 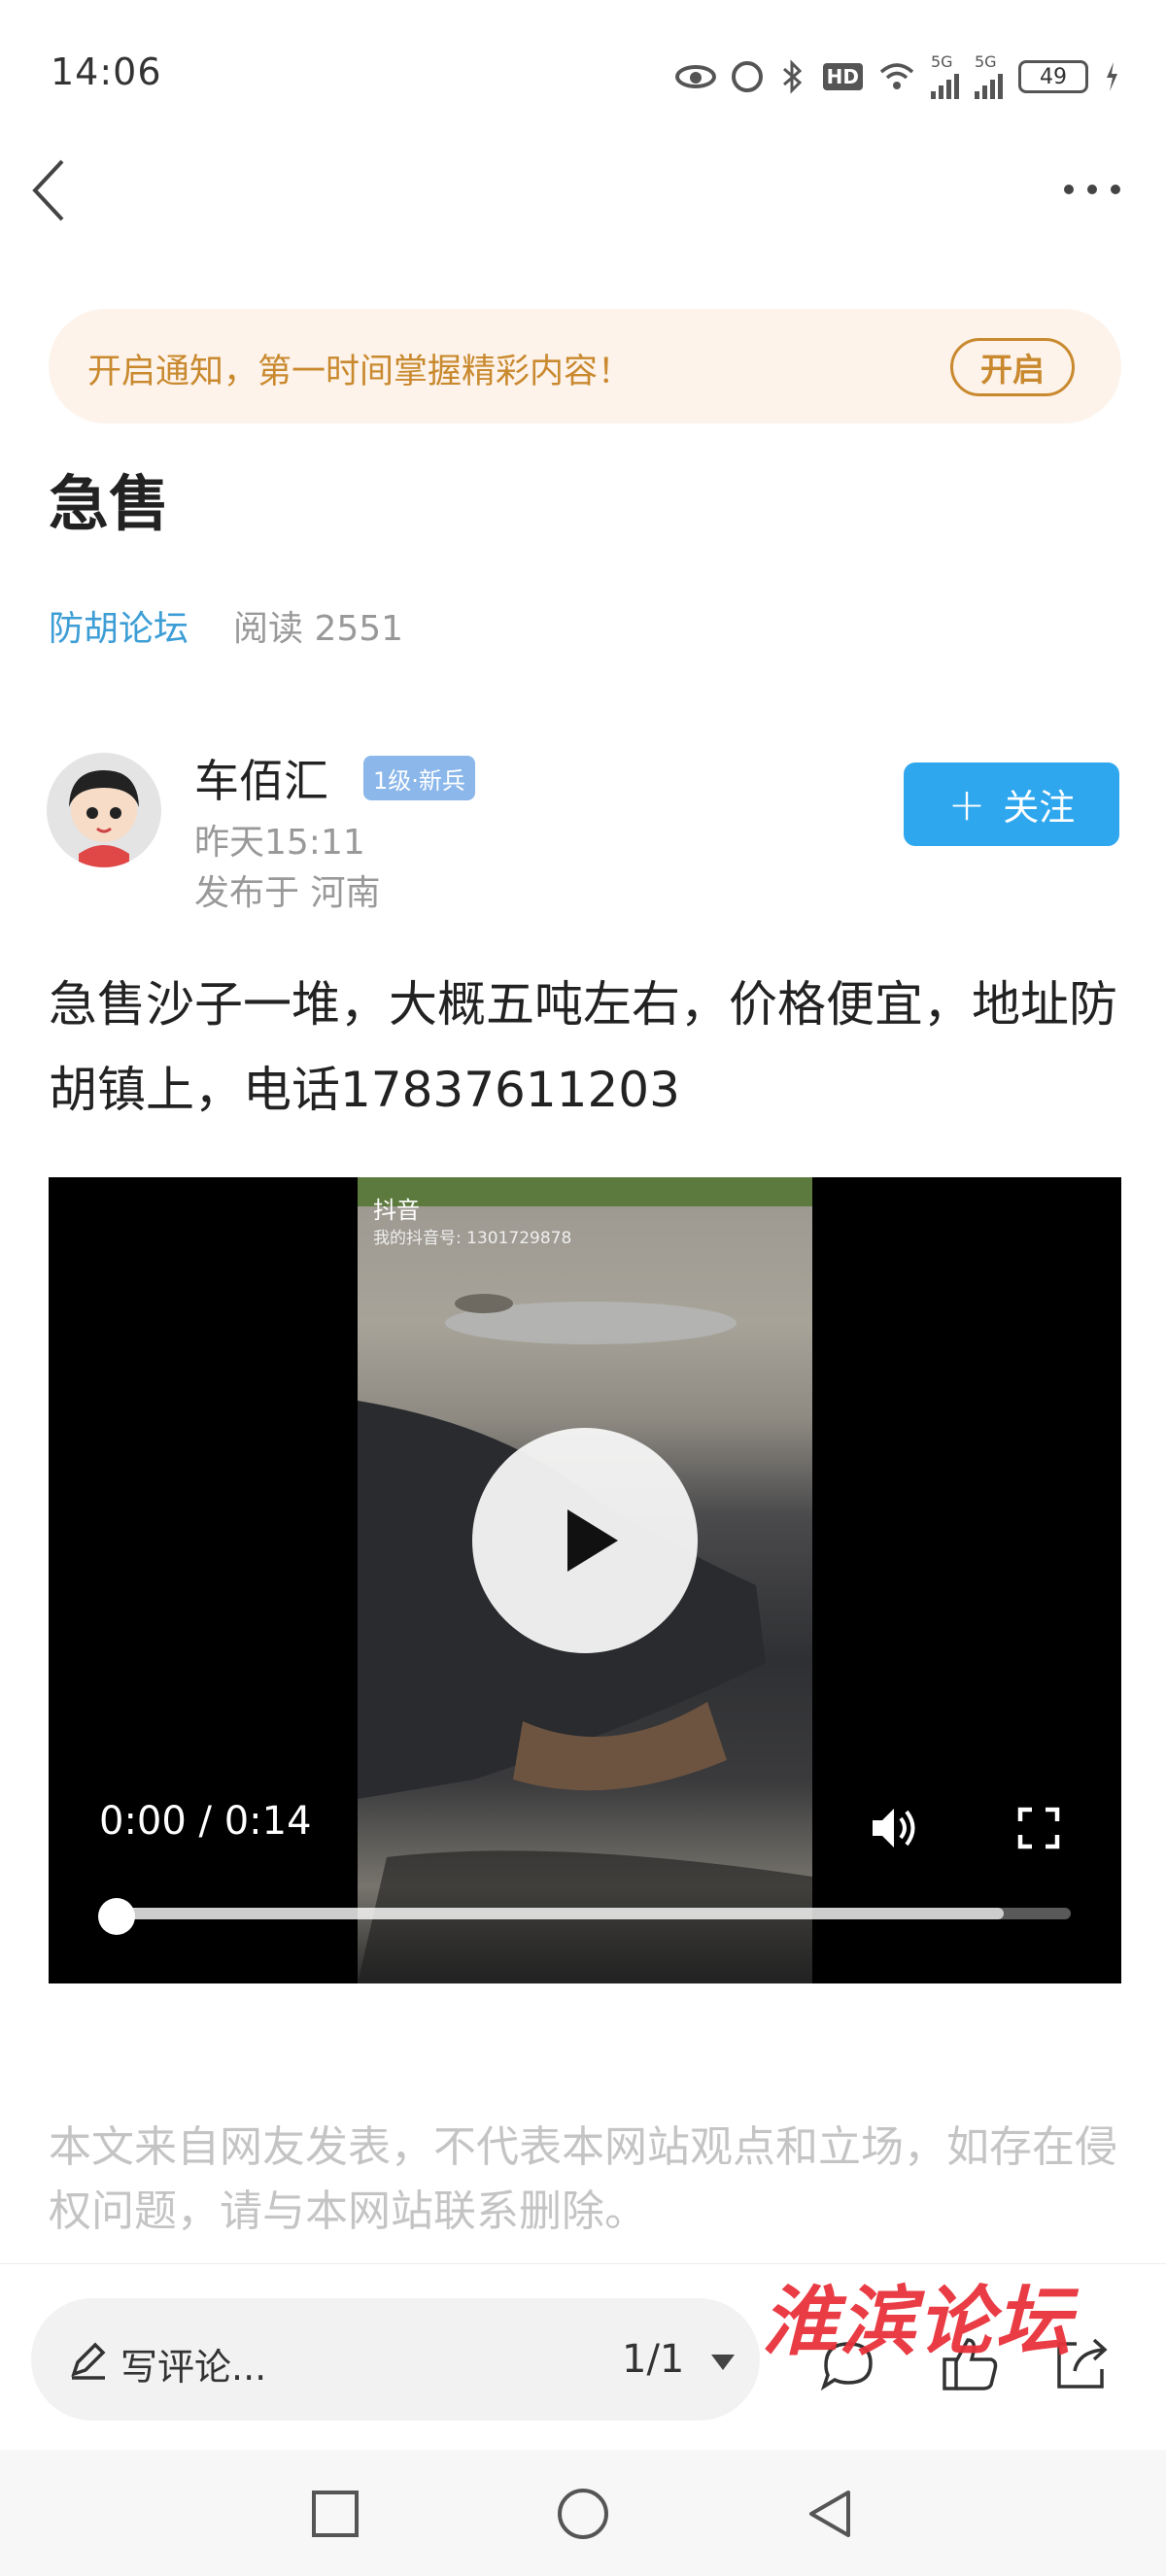 What do you see at coordinates (419, 778) in the screenshot?
I see `level-badge: 1级·新兵` at bounding box center [419, 778].